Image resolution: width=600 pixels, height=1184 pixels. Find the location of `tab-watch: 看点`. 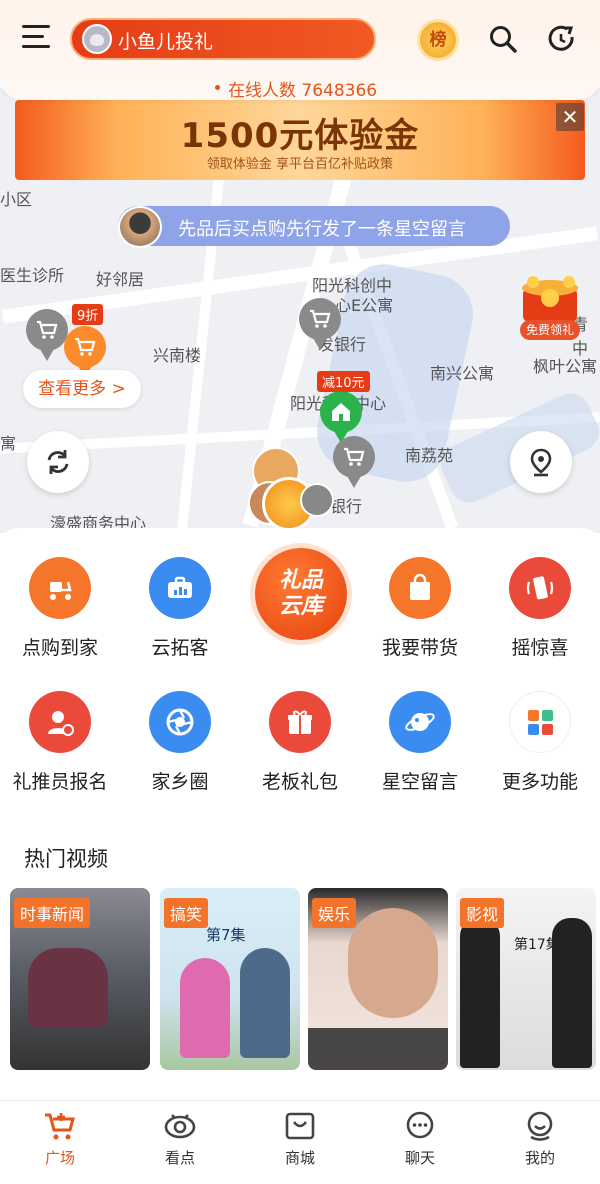

tab-watch: 看点 is located at coordinates (180, 1139).